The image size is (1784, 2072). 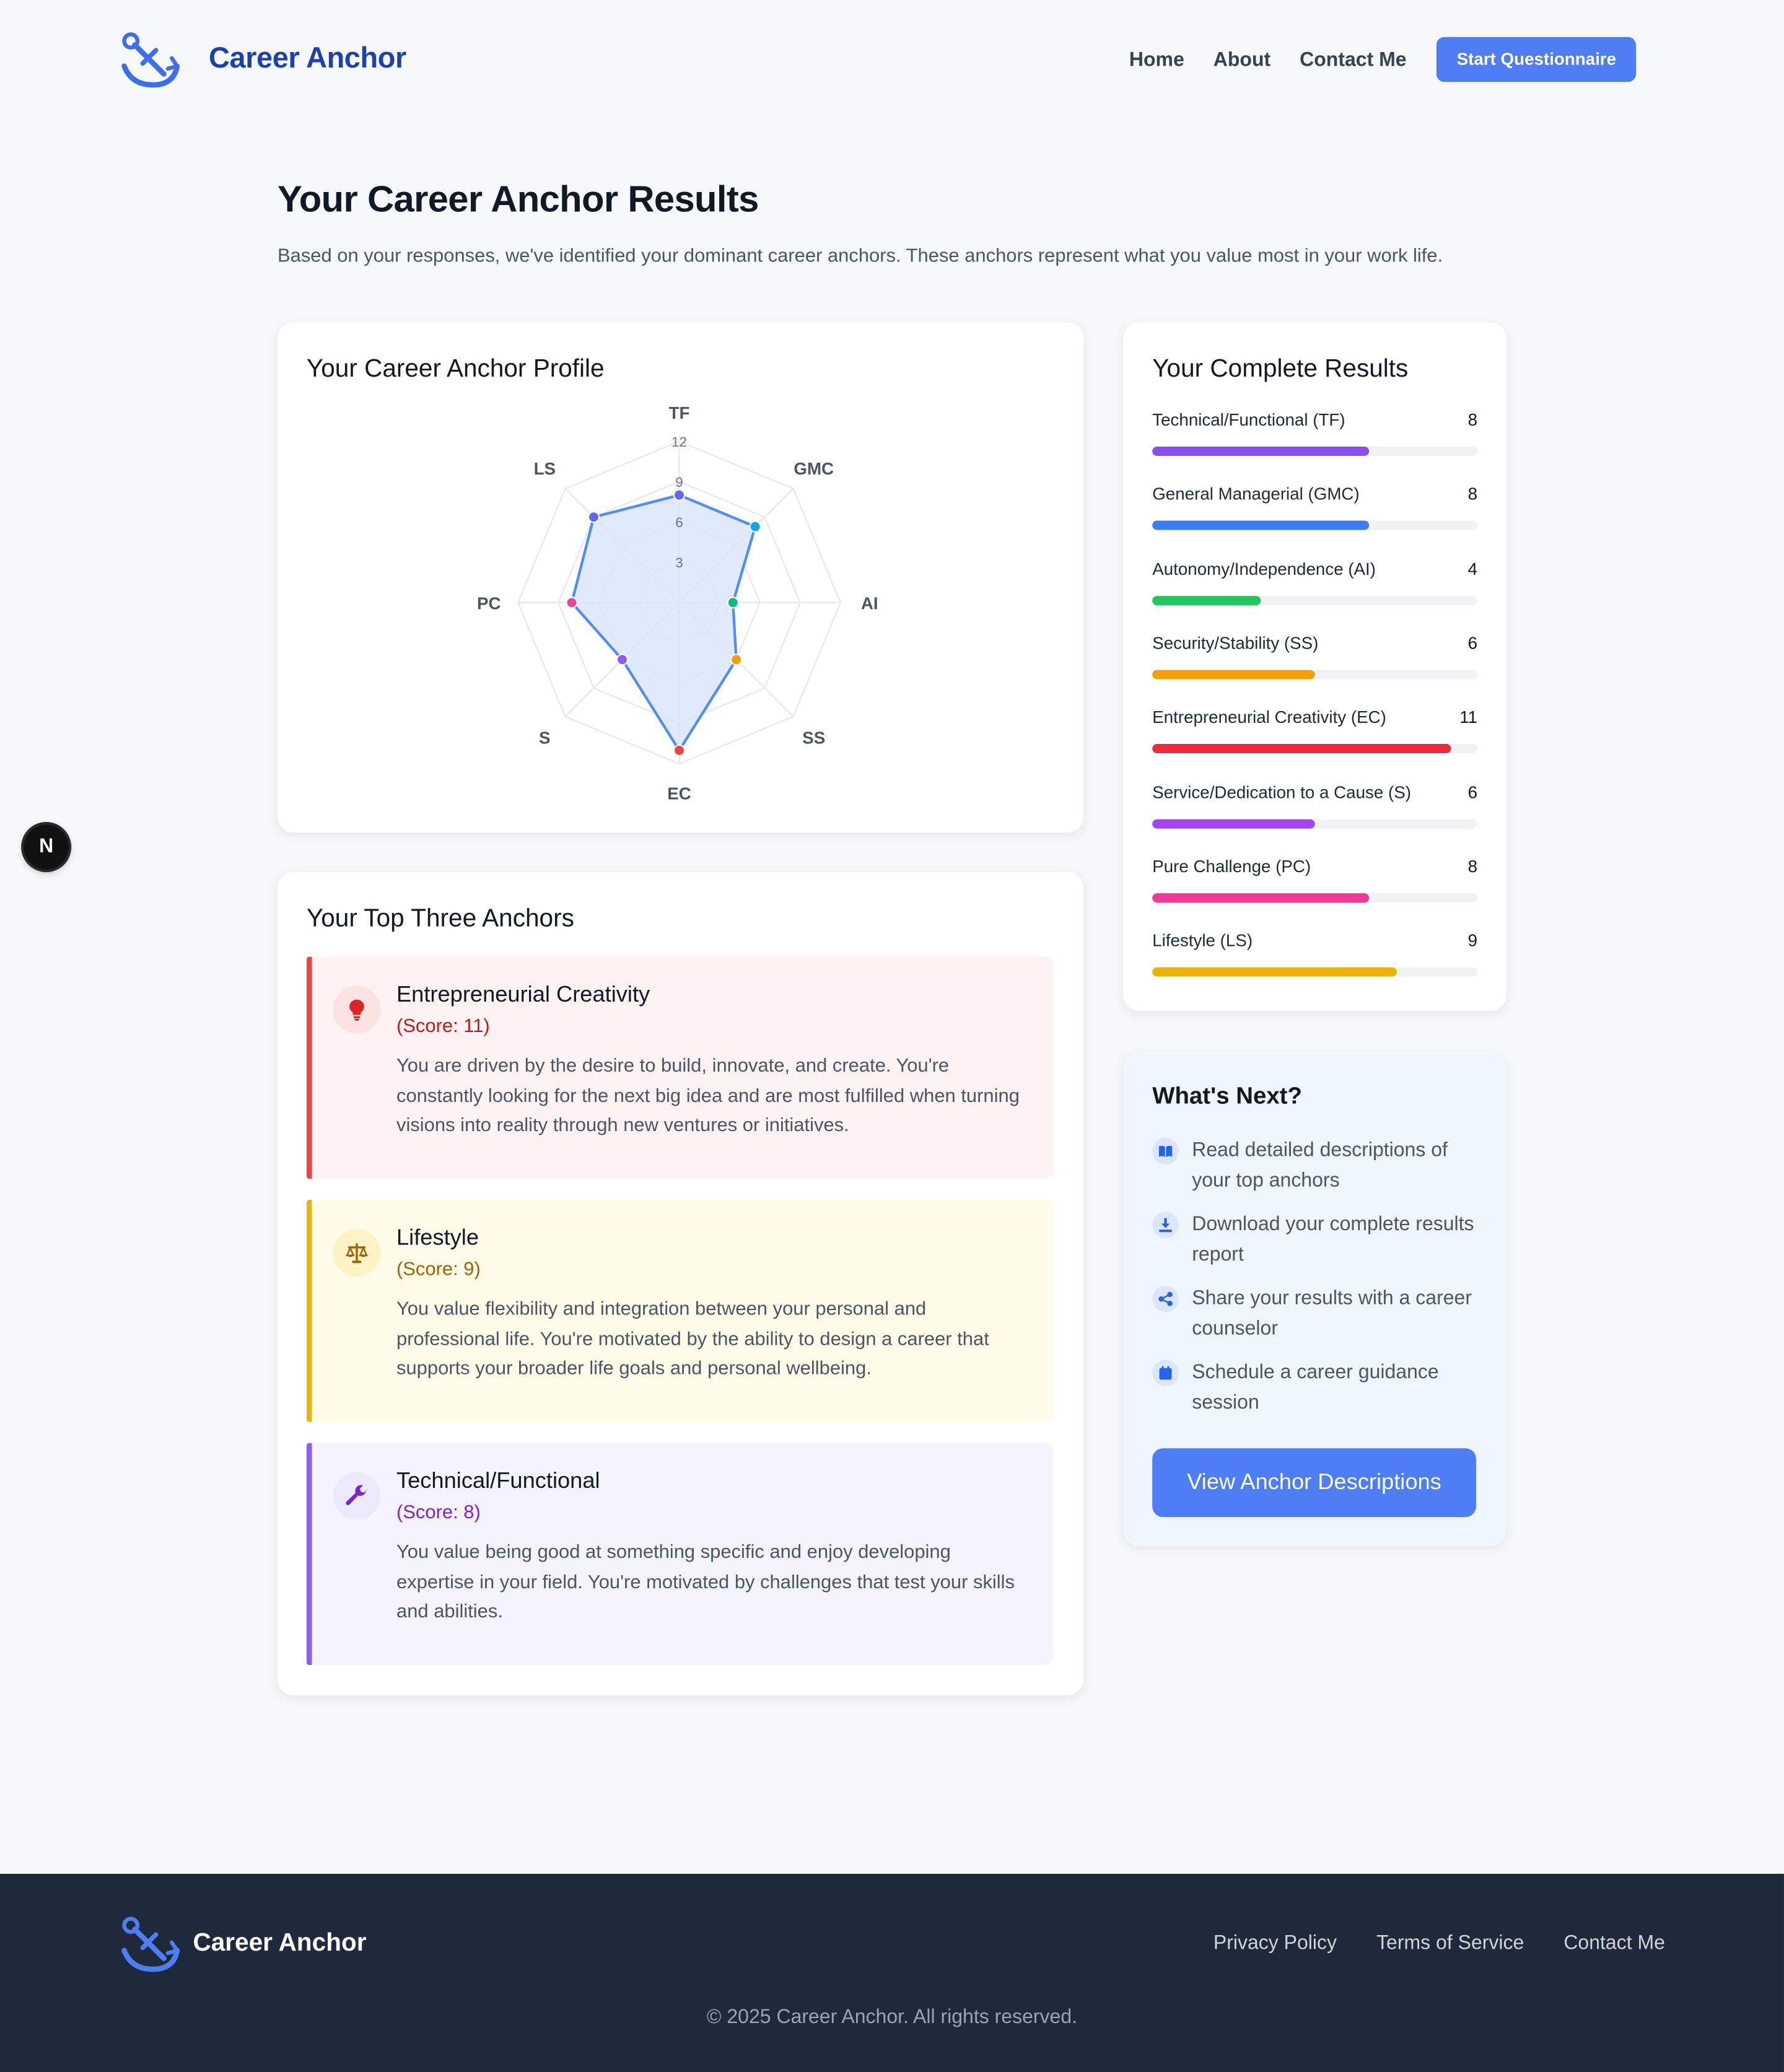 What do you see at coordinates (1227, 1095) in the screenshot?
I see `whats-next-title: What's Next?` at bounding box center [1227, 1095].